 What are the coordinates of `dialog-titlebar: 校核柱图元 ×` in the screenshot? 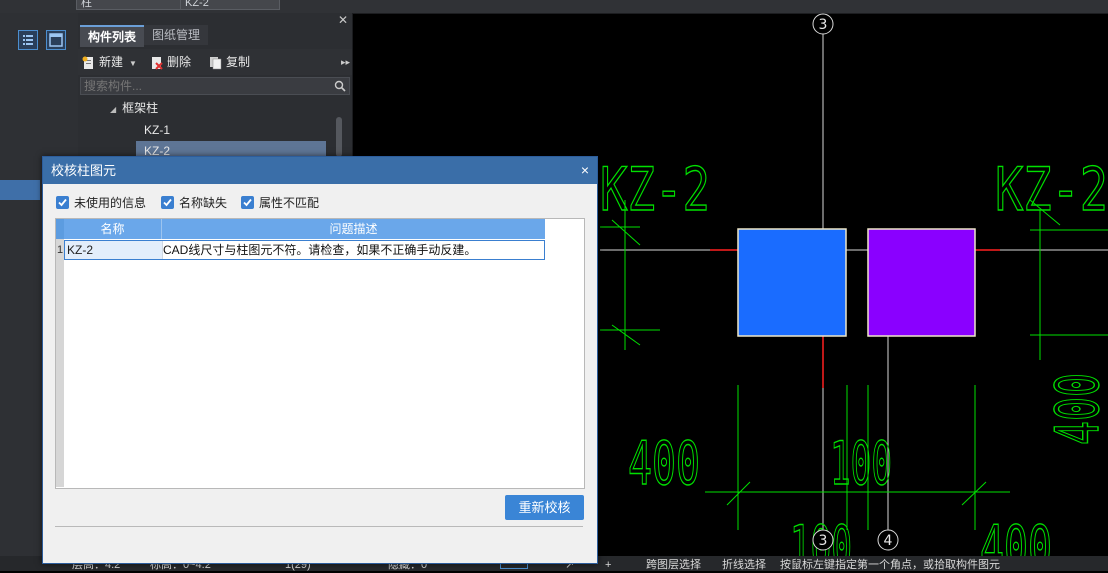 It's located at (320, 170).